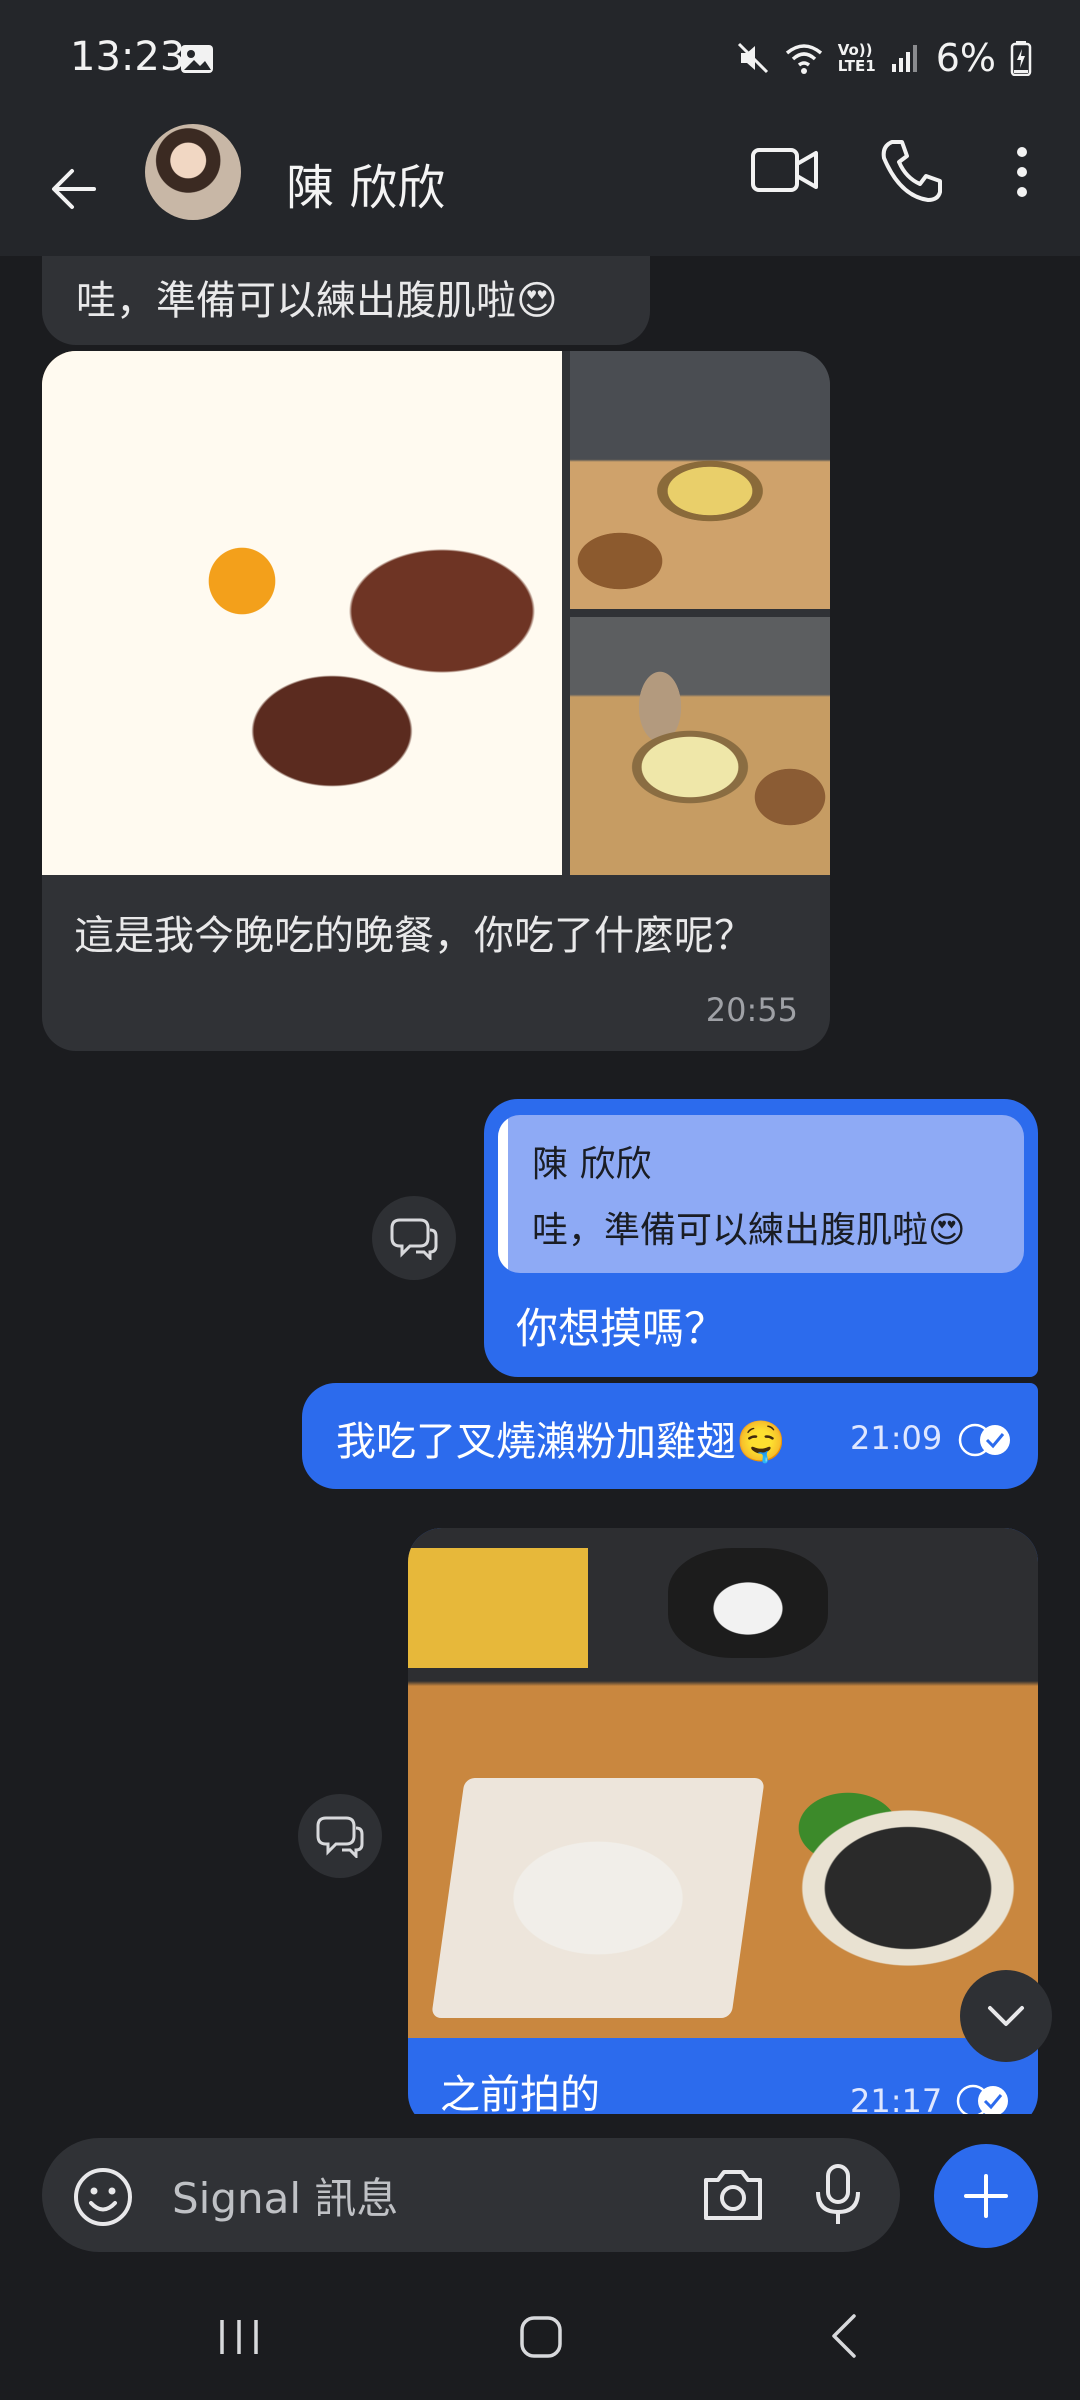  Describe the element at coordinates (804, 58) in the screenshot. I see `wifi-icon` at that location.